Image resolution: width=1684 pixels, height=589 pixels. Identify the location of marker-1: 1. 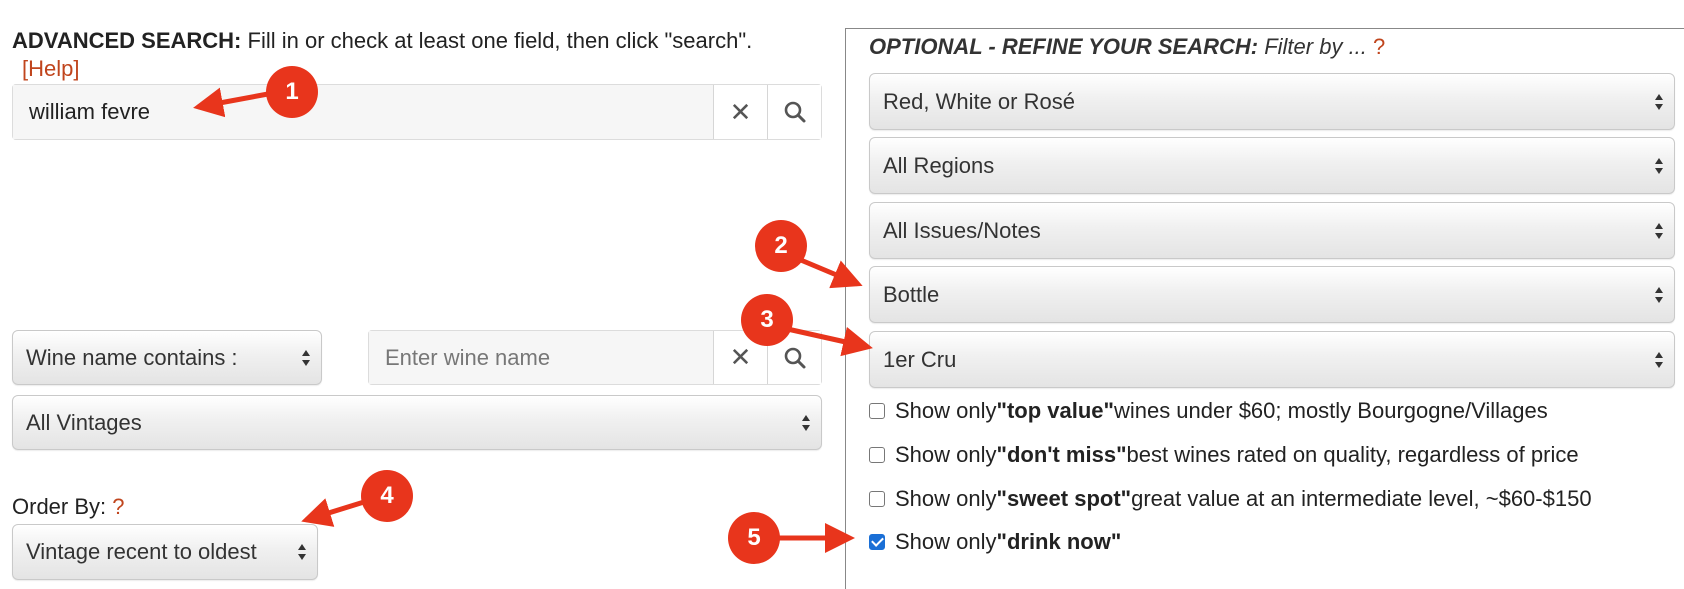
(292, 92).